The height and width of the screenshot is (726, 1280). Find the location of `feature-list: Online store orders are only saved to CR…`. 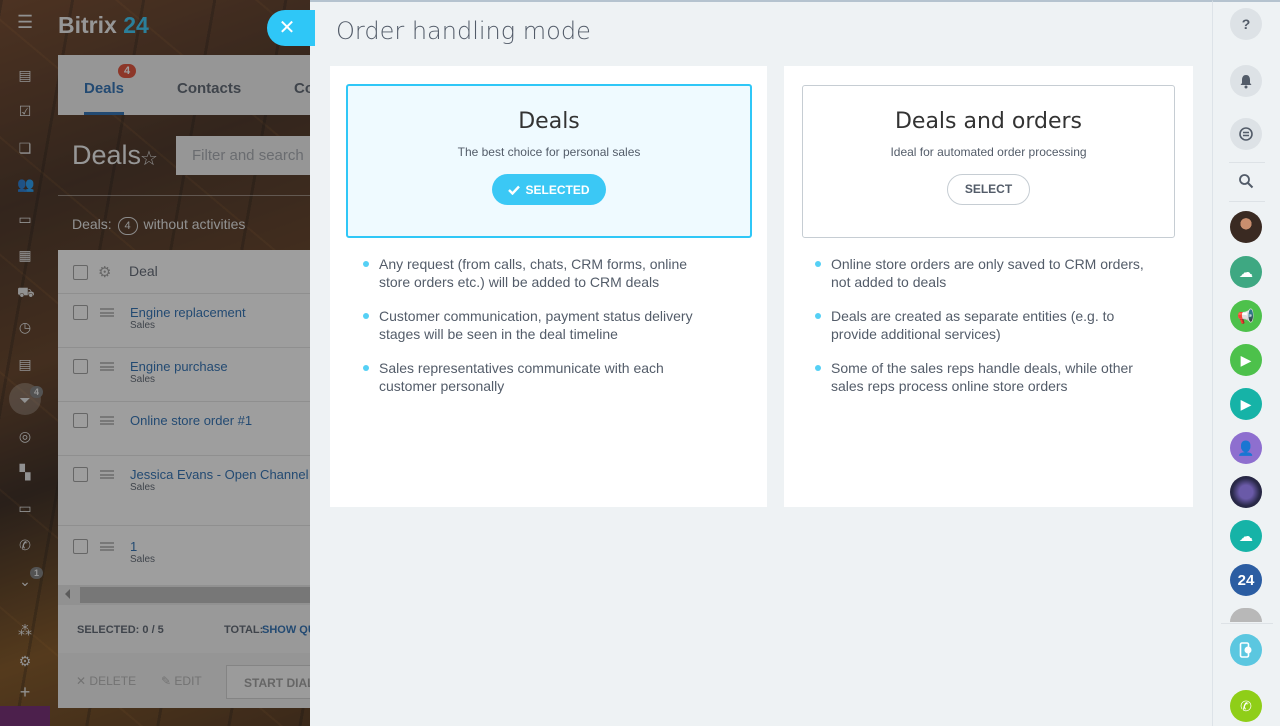

feature-list: Online store orders are only saved to CR… is located at coordinates (989, 333).